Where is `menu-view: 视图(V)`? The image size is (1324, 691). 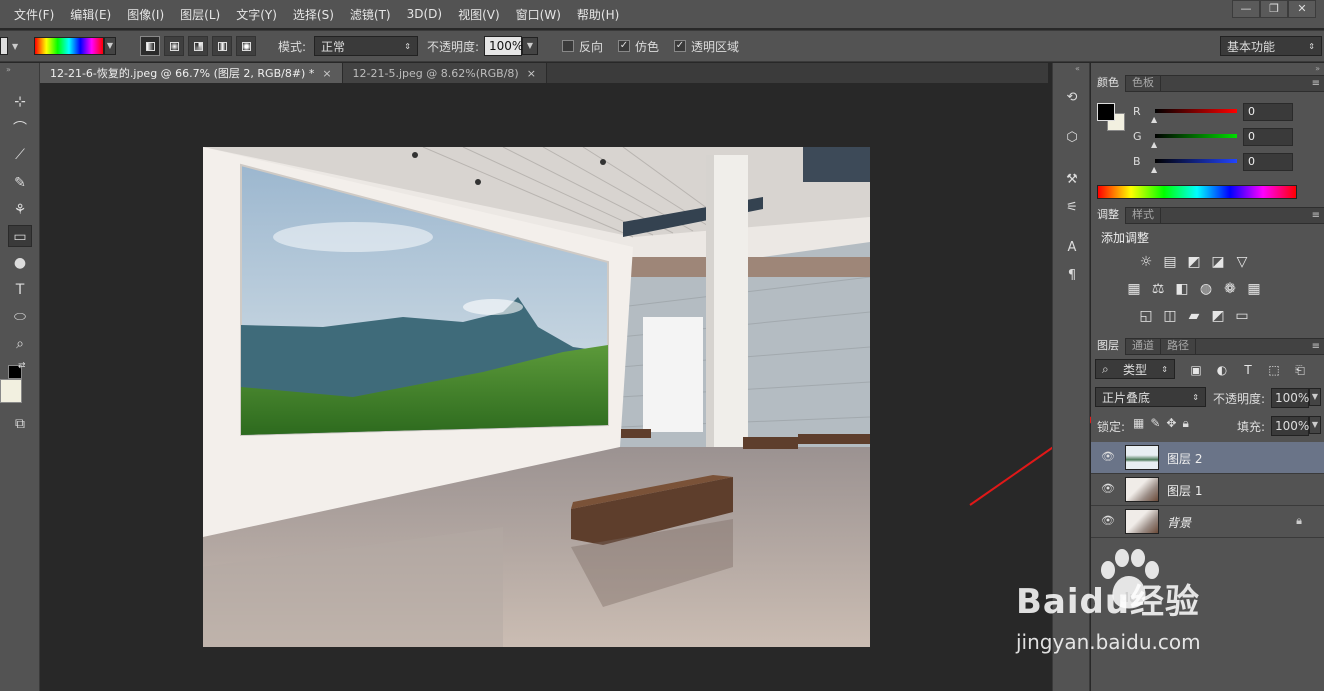
menu-view: 视图(V) is located at coordinates (479, 14).